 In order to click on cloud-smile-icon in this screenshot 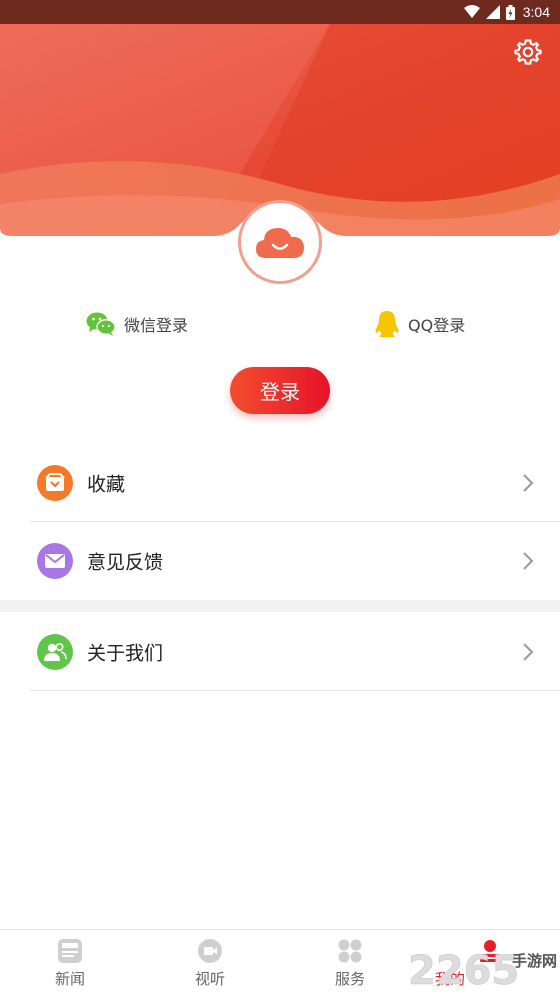, I will do `click(280, 243)`.